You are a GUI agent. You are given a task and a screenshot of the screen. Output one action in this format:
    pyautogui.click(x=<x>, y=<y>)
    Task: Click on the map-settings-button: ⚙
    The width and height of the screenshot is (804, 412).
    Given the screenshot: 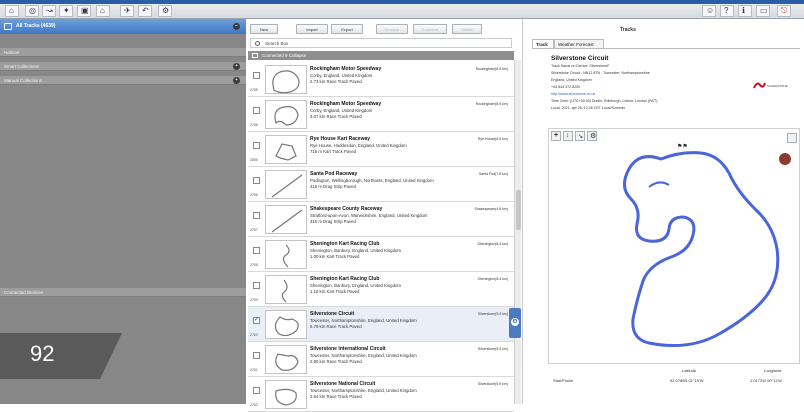 What is the action you would take?
    pyautogui.click(x=592, y=136)
    